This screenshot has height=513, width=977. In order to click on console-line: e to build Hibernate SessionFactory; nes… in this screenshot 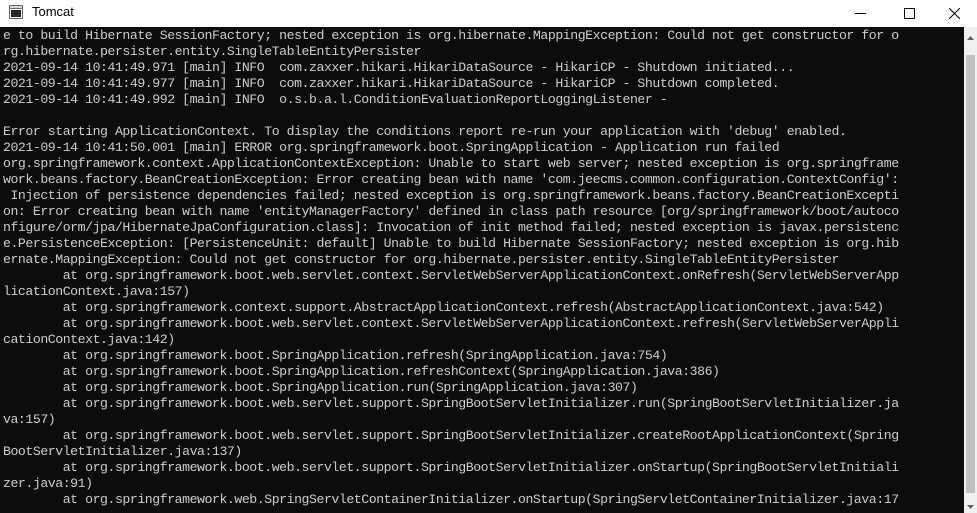, I will do `click(451, 35)`.